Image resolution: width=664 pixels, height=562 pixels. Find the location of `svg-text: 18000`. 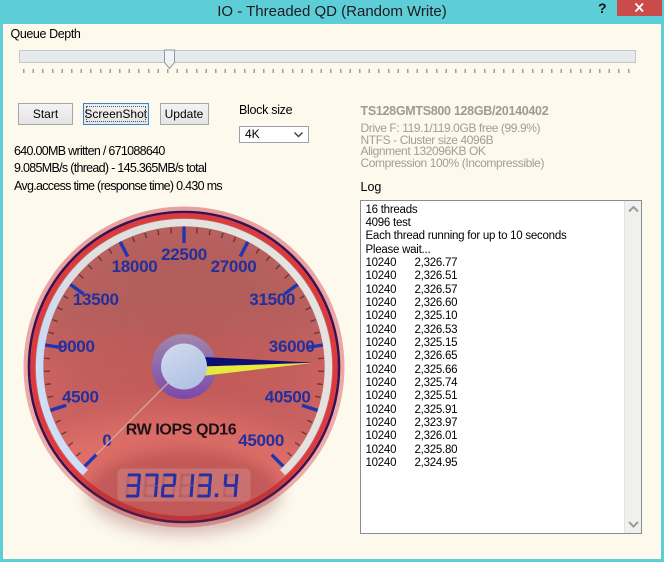

svg-text: 18000 is located at coordinates (135, 266).